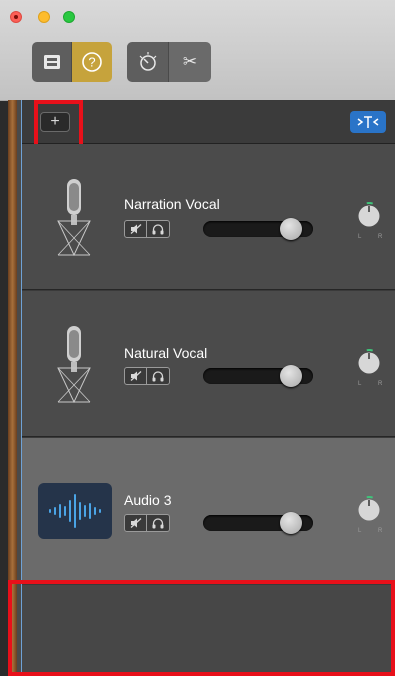  I want to click on smart-controls-icon, so click(147, 61).